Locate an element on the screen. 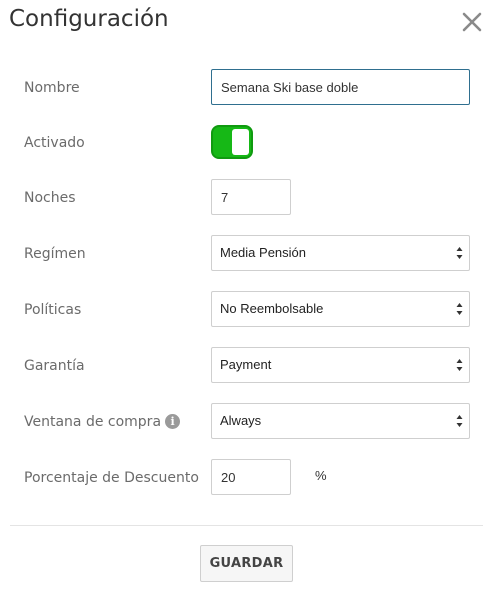 The width and height of the screenshot is (495, 595). garantia-value: Payment is located at coordinates (246, 364).